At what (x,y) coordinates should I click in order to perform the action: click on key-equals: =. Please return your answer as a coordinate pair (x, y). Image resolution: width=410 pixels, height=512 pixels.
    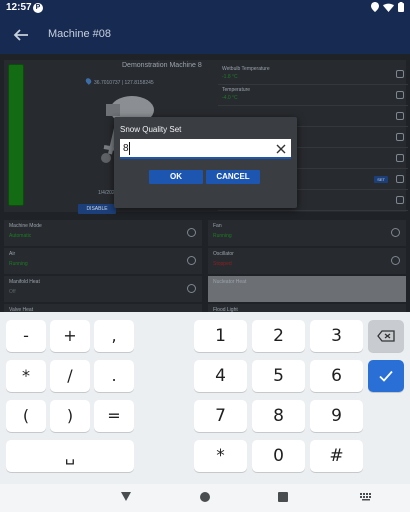
    Looking at the image, I should click on (114, 416).